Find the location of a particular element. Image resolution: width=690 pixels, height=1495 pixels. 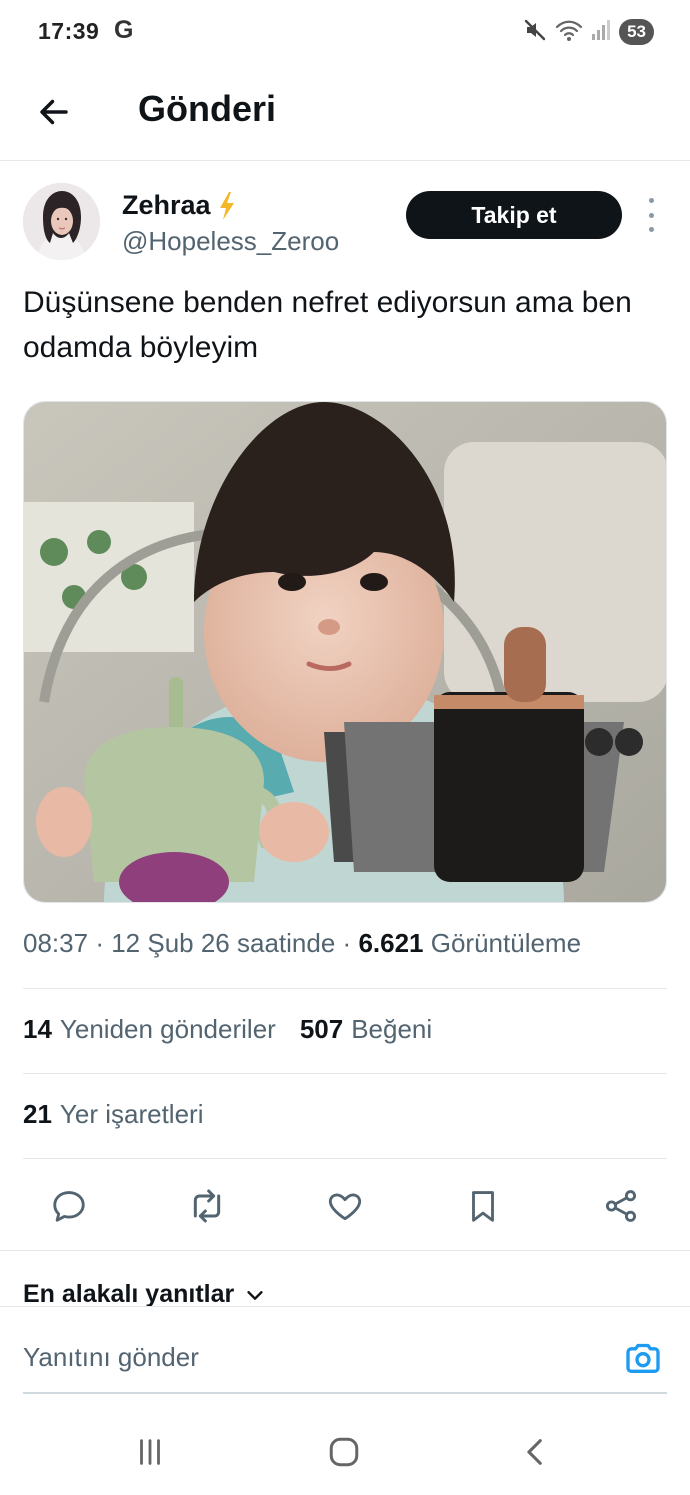

arrow-left-icon is located at coordinates (54, 112).